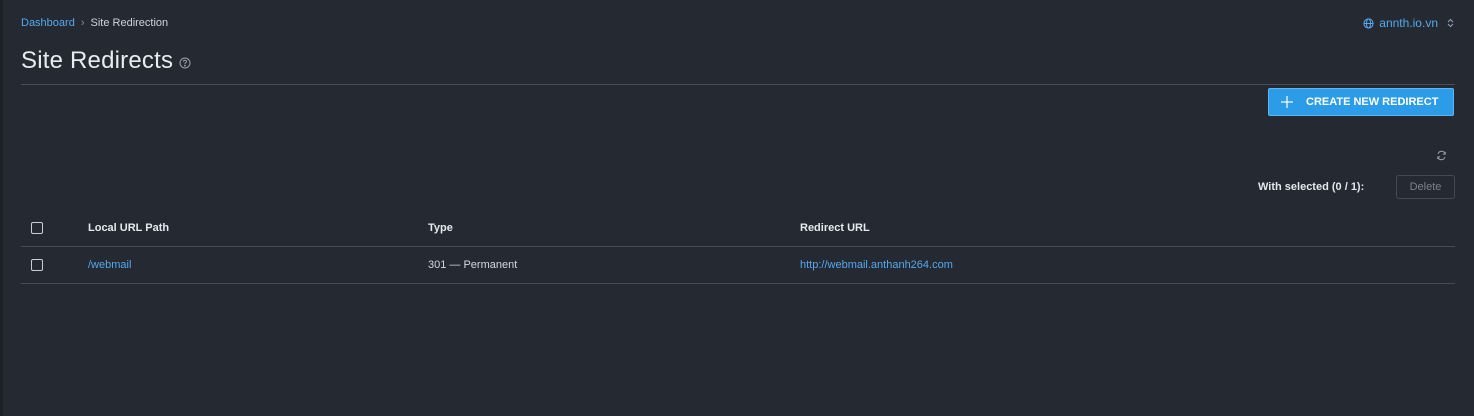 The width and height of the screenshot is (1474, 416). Describe the element at coordinates (109, 265) in the screenshot. I see `local-url-path-link: /webmail` at that location.